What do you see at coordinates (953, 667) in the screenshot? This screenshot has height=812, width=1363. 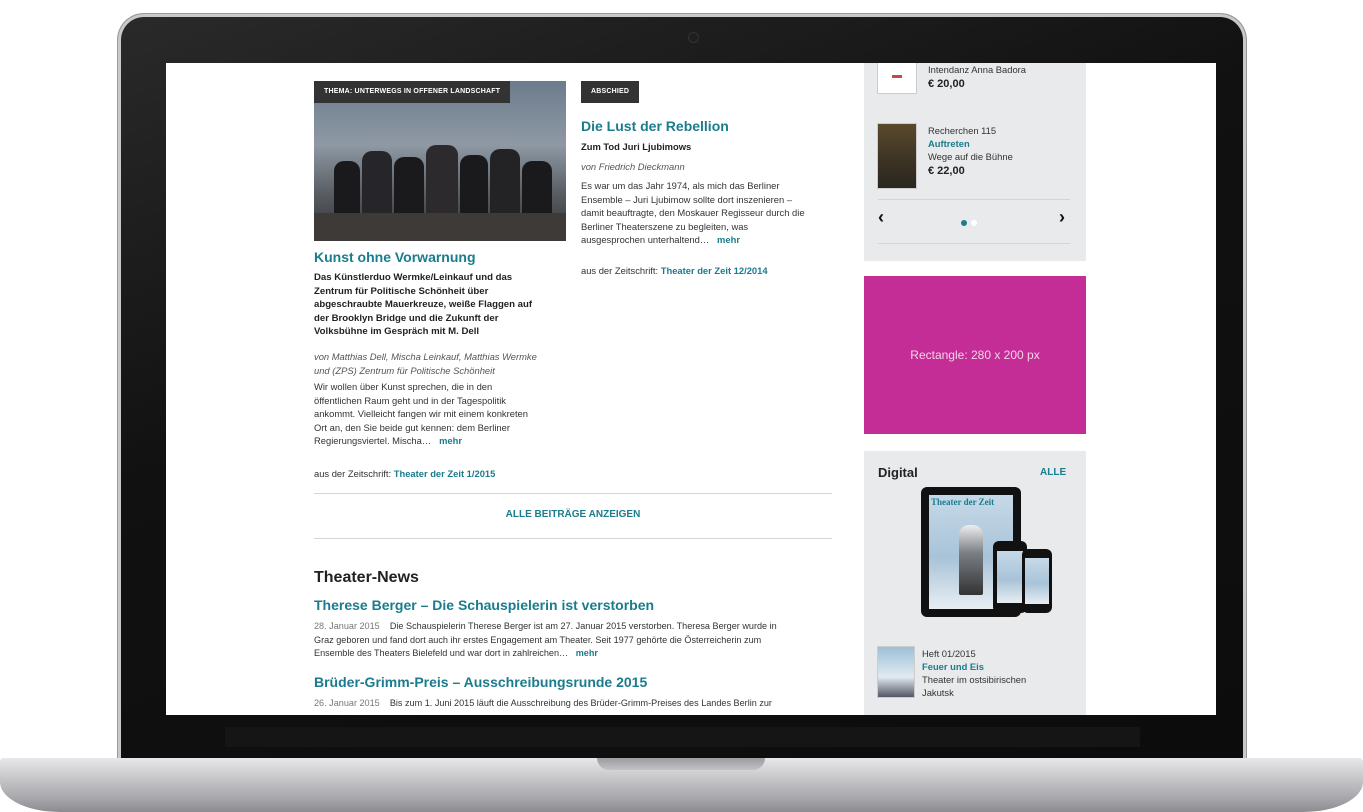 I see `issue-title: Feuer und Eis` at bounding box center [953, 667].